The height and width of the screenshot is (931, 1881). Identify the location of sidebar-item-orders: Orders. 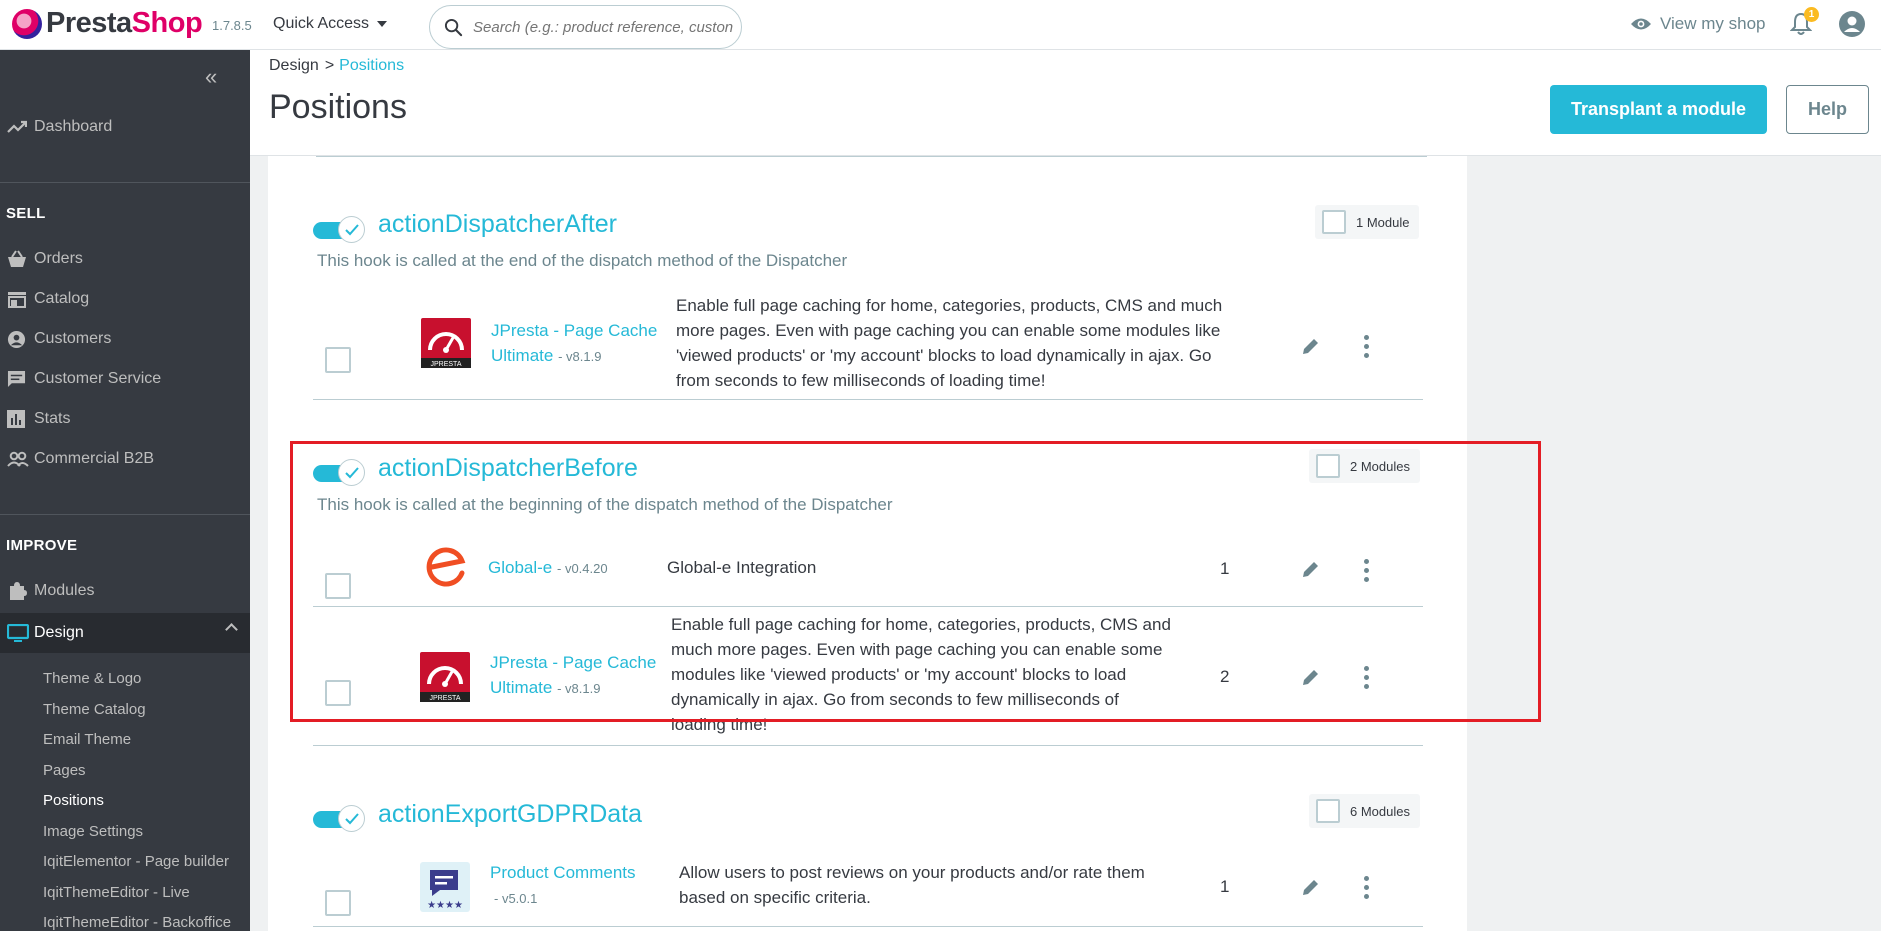
(125, 259).